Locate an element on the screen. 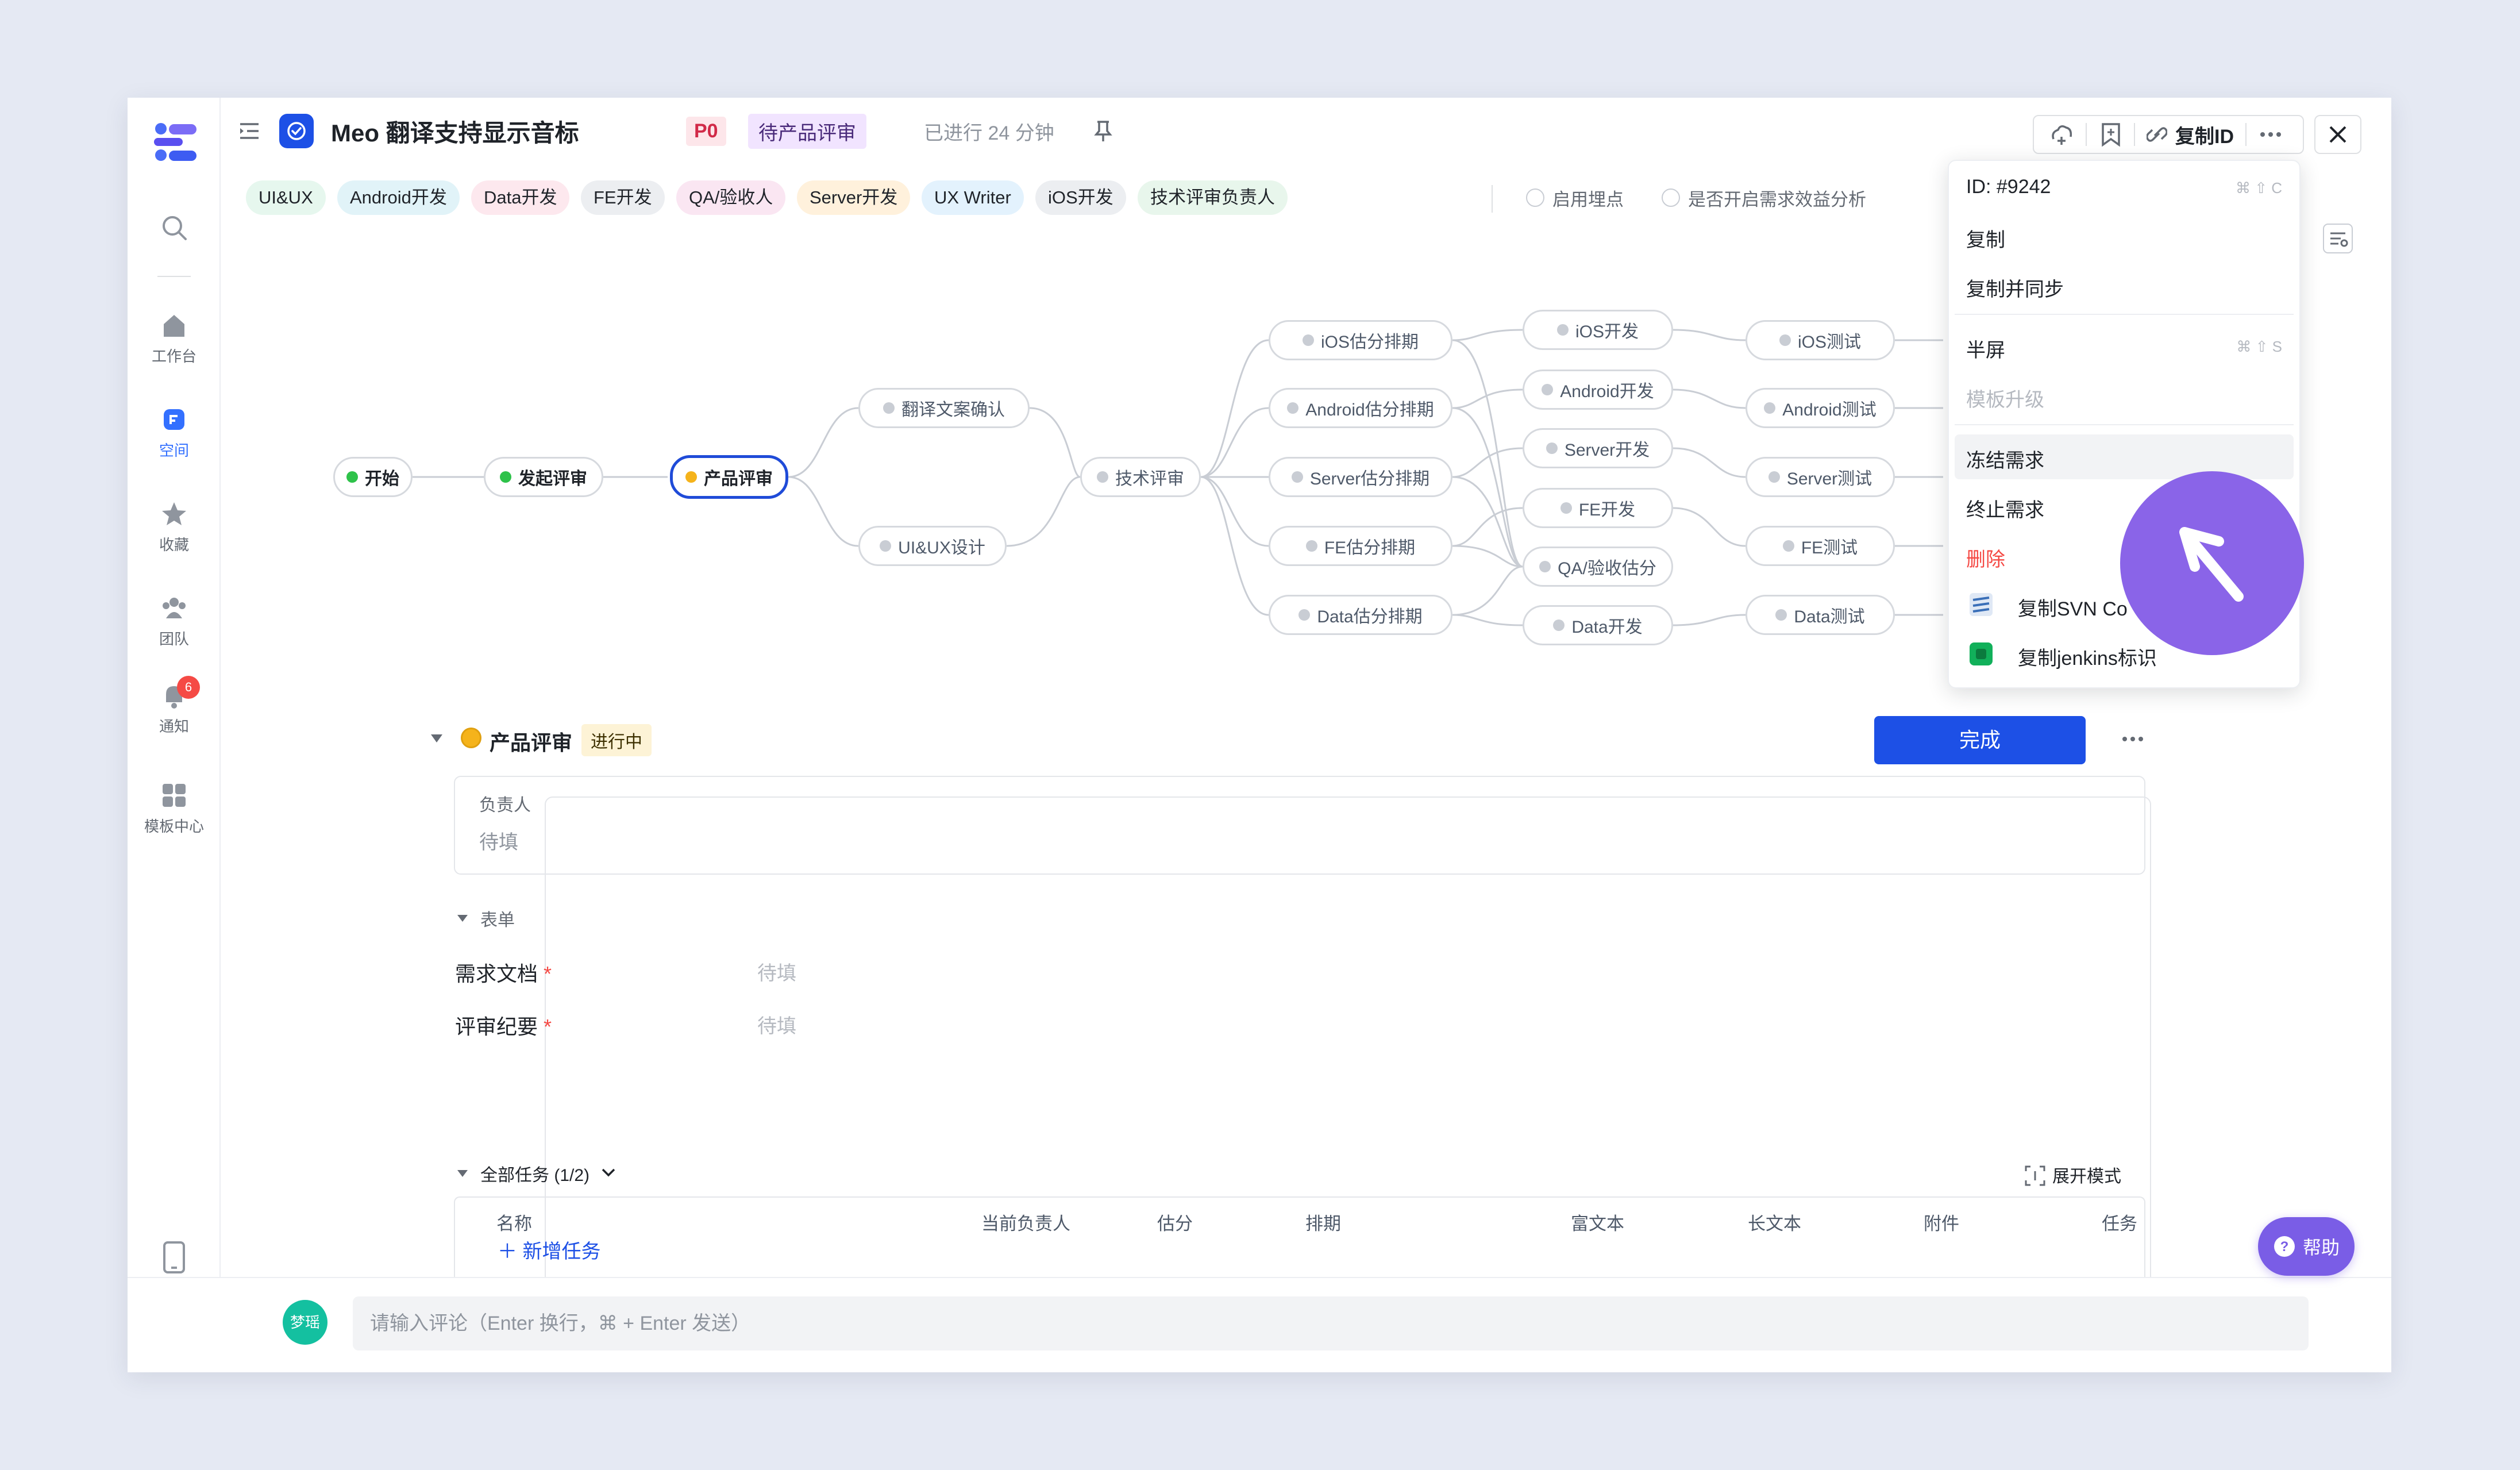 The width and height of the screenshot is (2520, 1470). help-button: ? 帮助 is located at coordinates (2306, 1246).